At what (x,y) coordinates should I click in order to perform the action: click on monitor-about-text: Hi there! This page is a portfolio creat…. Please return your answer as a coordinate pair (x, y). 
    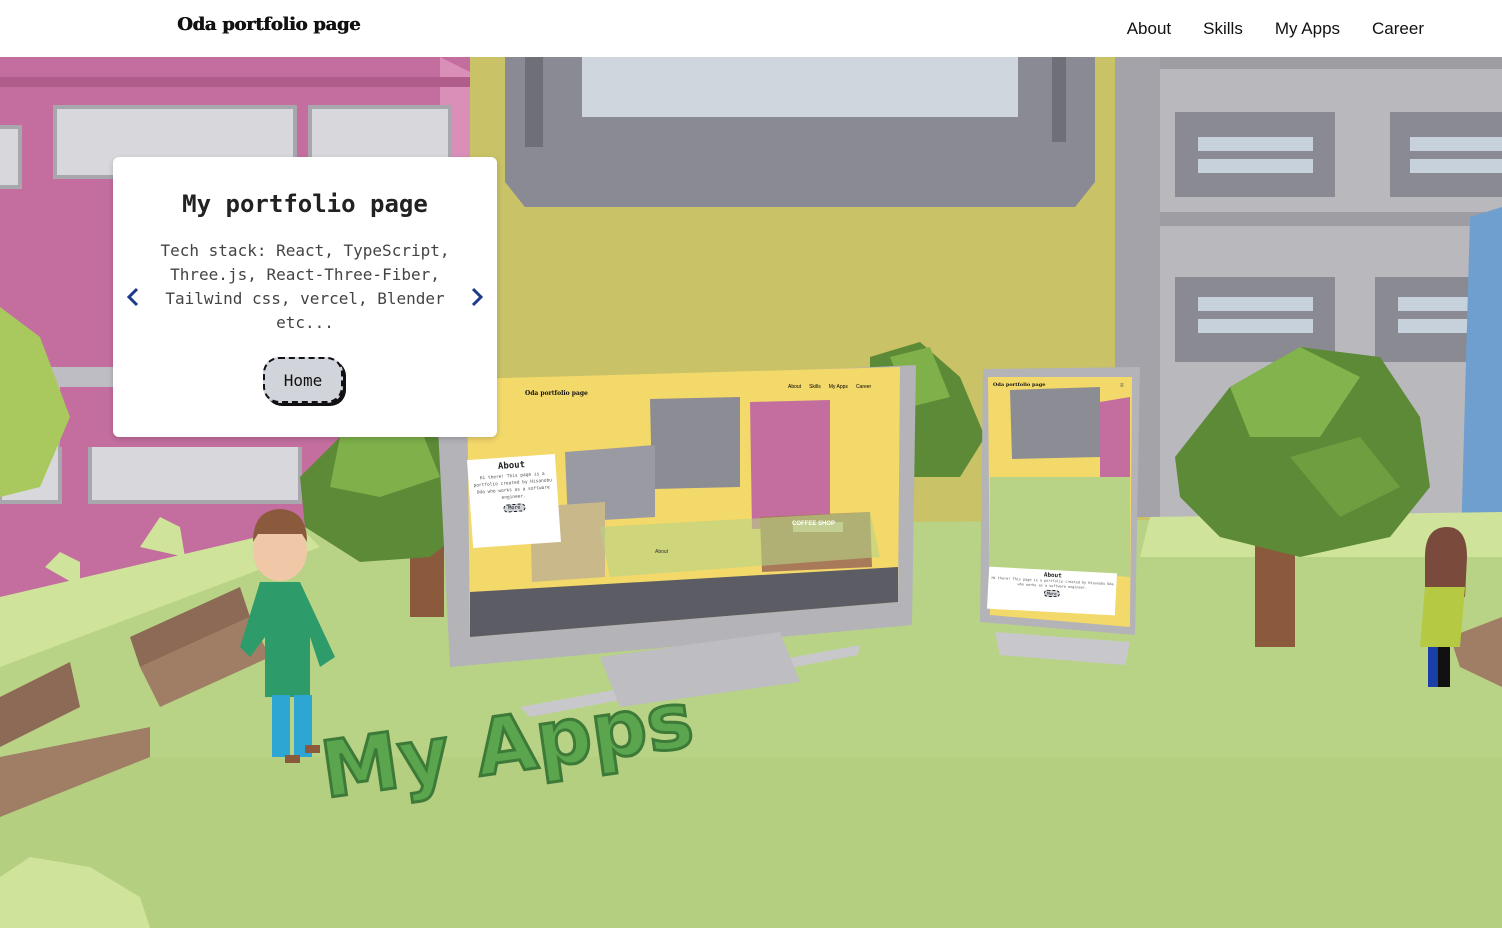
    Looking at the image, I should click on (513, 486).